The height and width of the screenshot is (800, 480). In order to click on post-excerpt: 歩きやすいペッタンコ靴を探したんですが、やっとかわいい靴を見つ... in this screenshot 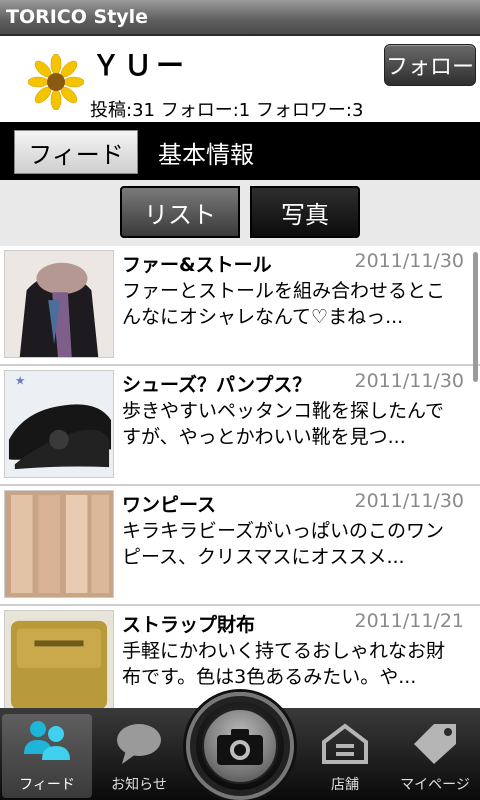, I will do `click(283, 424)`.